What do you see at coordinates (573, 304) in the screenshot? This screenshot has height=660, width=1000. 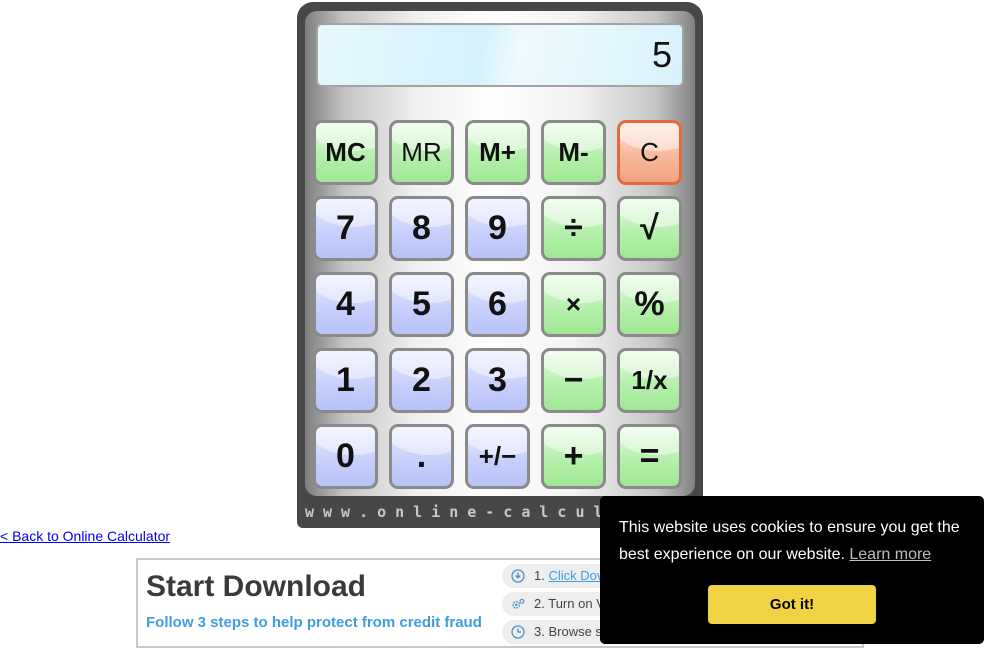 I see `multiply-button: ×` at bounding box center [573, 304].